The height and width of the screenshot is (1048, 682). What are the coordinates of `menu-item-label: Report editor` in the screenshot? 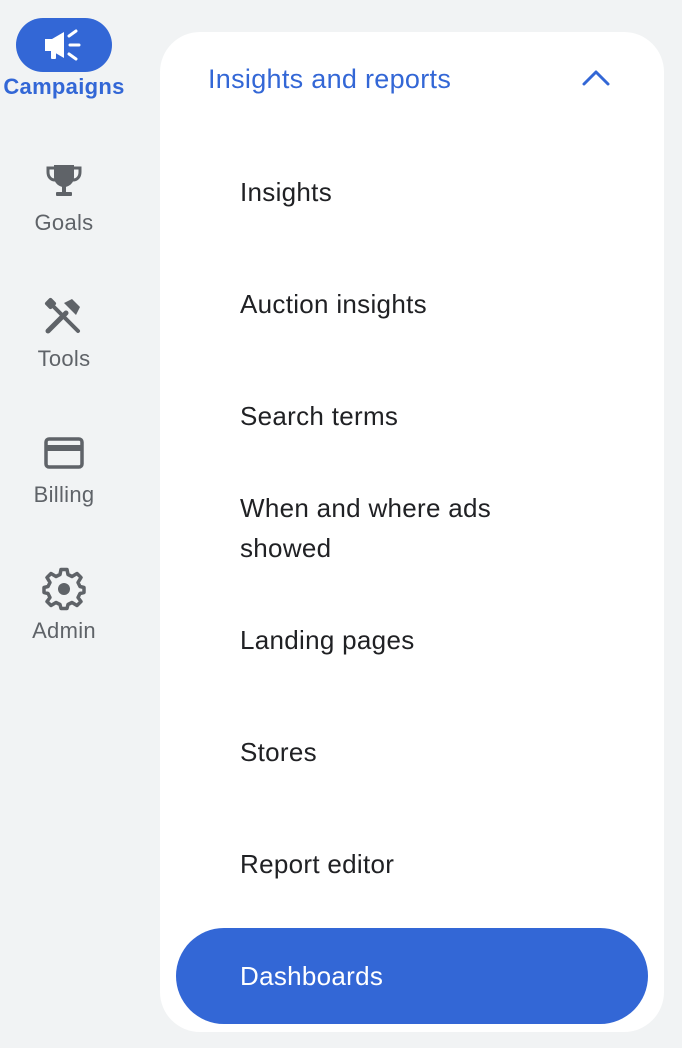 It's located at (317, 864).